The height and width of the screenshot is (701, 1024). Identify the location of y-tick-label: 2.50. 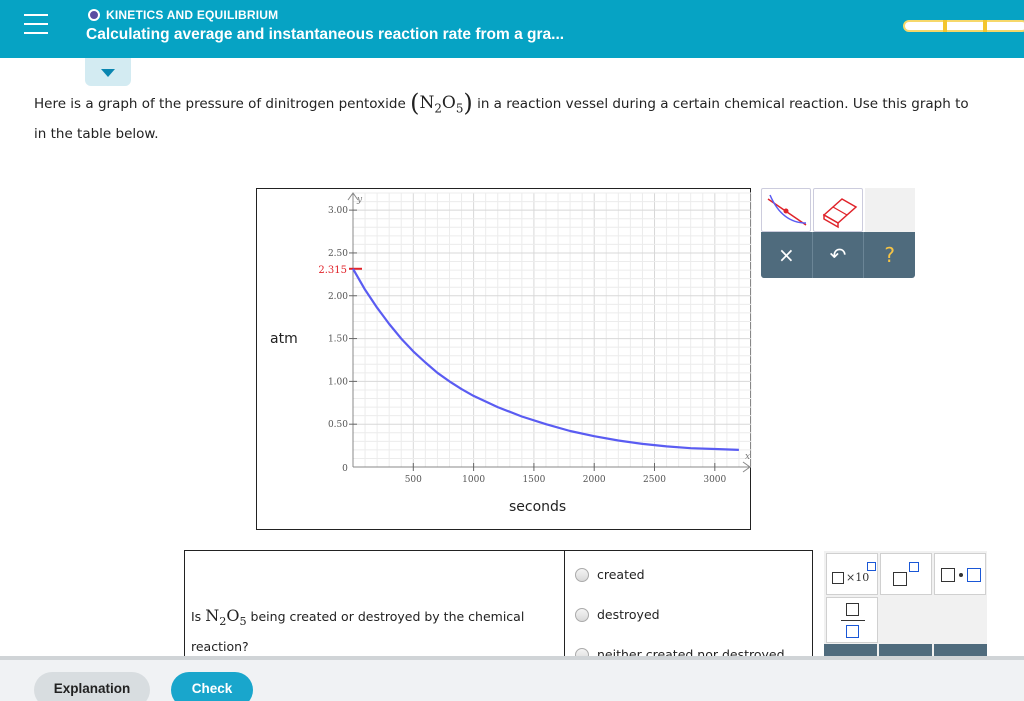
(338, 254).